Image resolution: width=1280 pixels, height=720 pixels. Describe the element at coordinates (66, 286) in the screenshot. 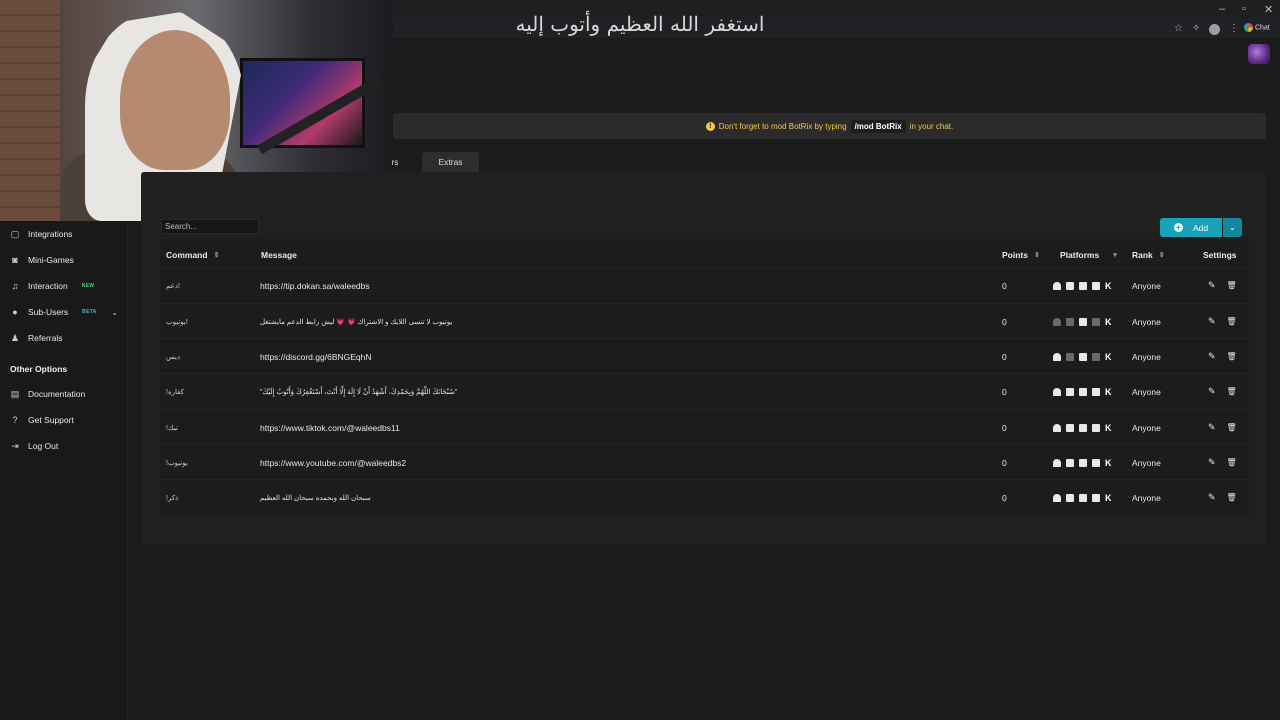

I see `sidebar-item-interaction: ♫ Interaction NEW` at that location.